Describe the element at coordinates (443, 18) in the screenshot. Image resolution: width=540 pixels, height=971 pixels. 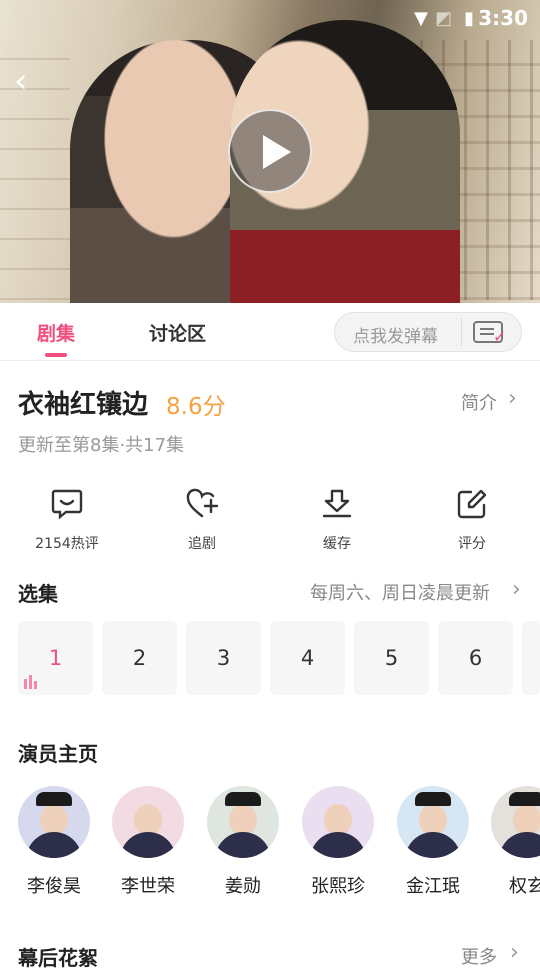
I see `no-sim-icon: ◩` at that location.